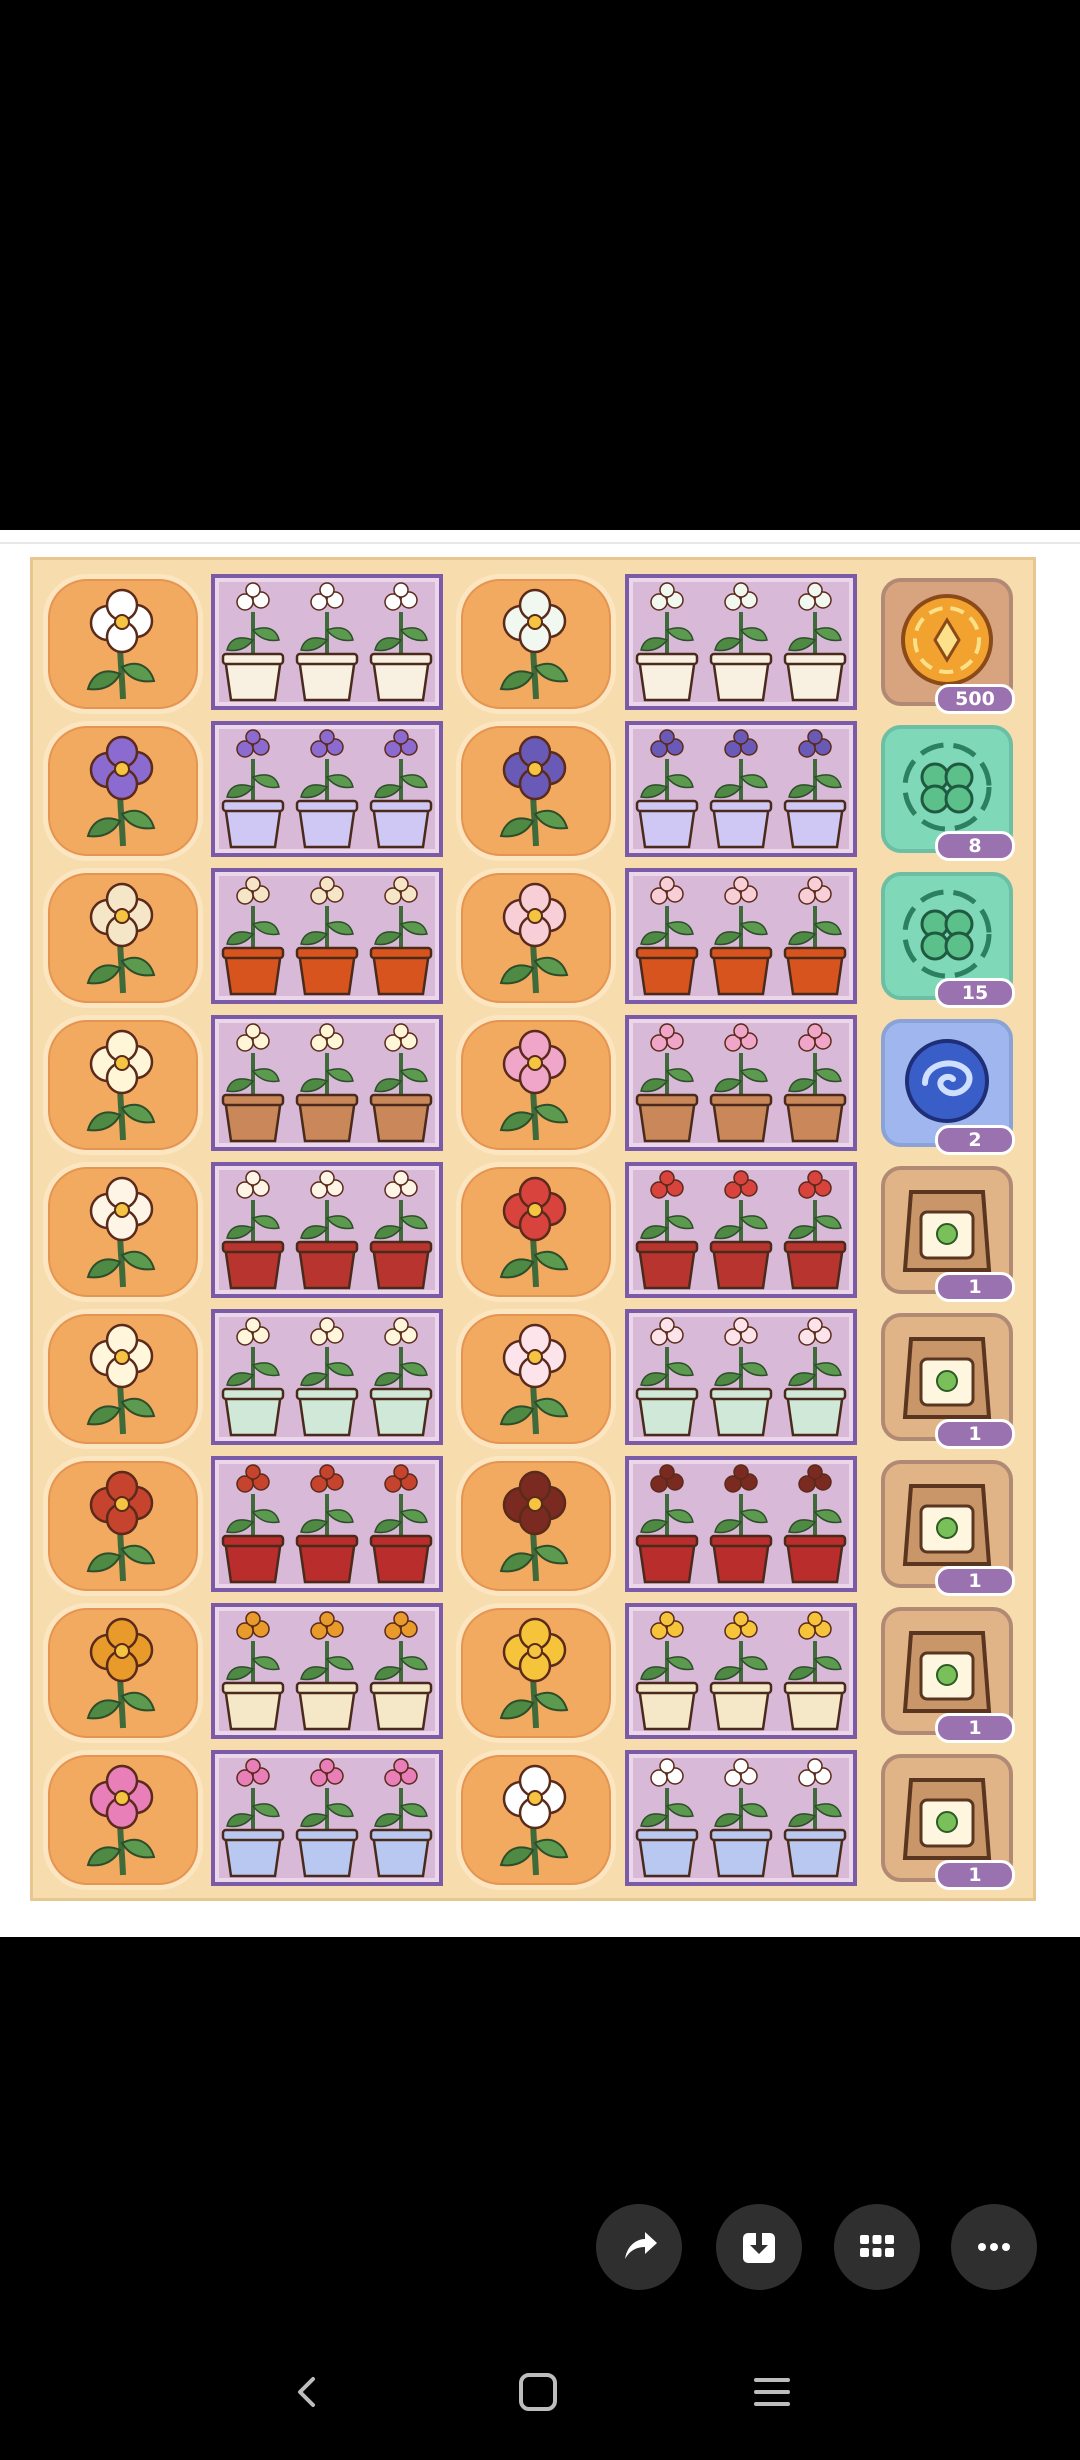 The width and height of the screenshot is (1080, 2460). I want to click on recents-icon, so click(772, 2392).